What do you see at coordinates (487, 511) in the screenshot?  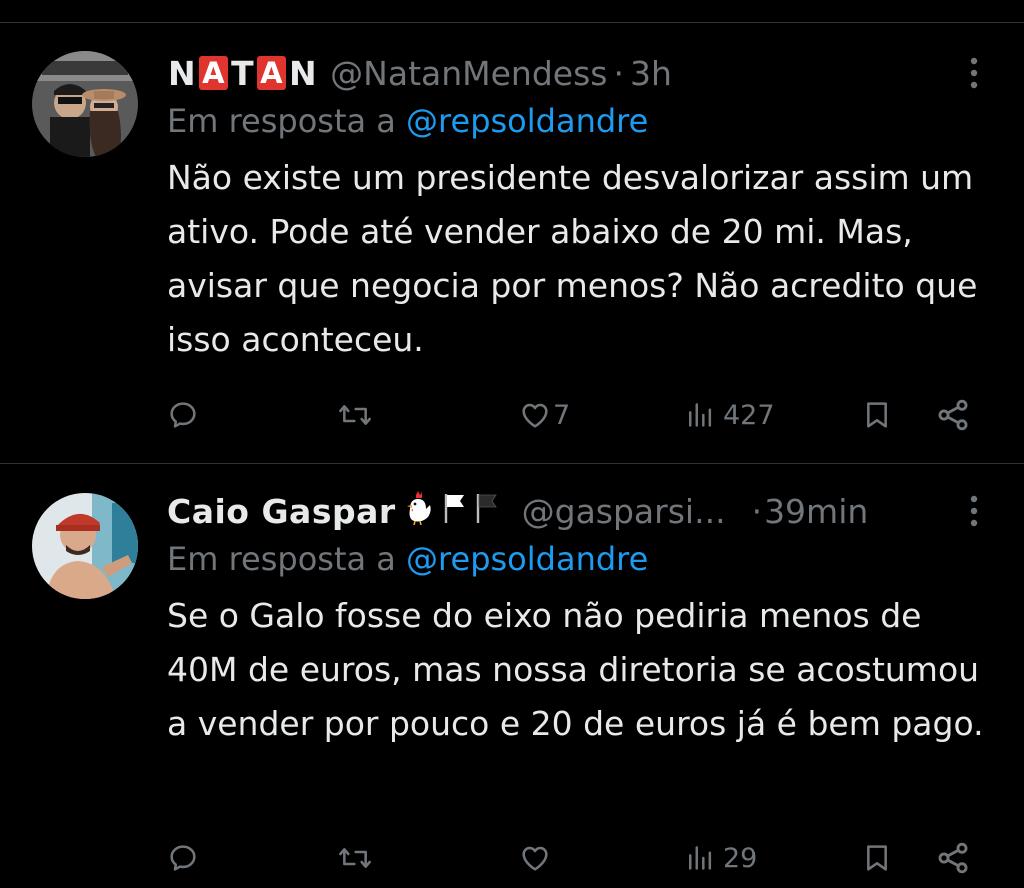 I see `black-flag-emoji-icon` at bounding box center [487, 511].